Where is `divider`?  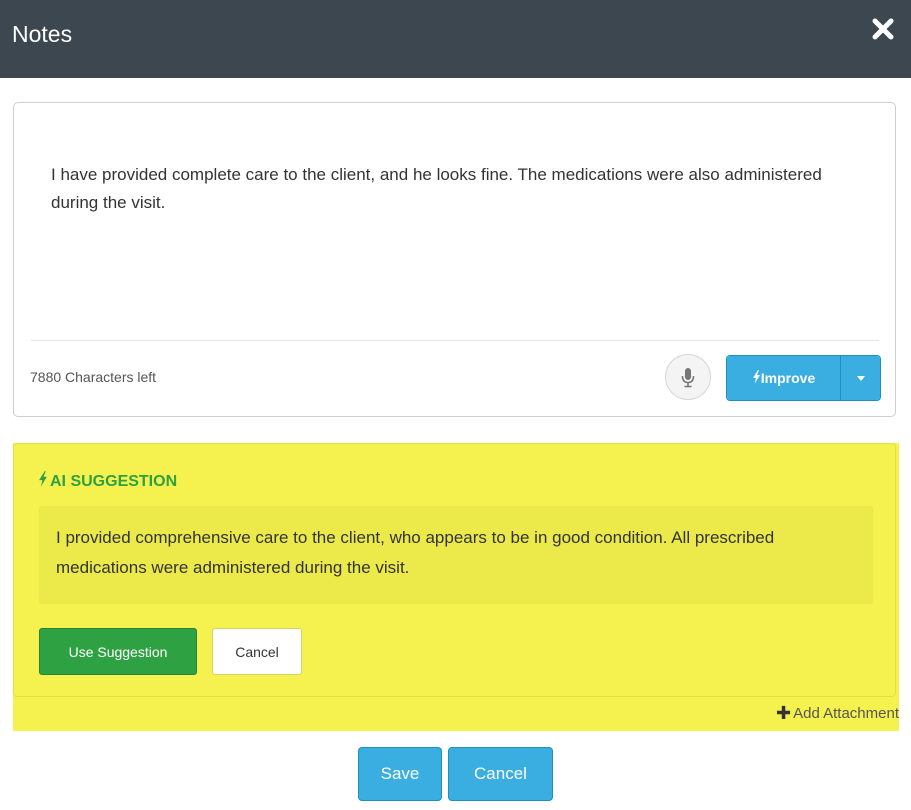
divider is located at coordinates (455, 340).